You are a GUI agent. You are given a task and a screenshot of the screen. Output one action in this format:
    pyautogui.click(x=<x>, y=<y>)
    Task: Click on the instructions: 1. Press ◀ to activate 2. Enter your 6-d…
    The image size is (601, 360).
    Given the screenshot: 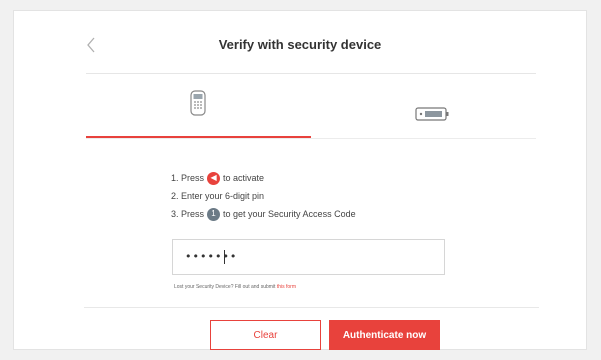 What is the action you would take?
    pyautogui.click(x=263, y=196)
    